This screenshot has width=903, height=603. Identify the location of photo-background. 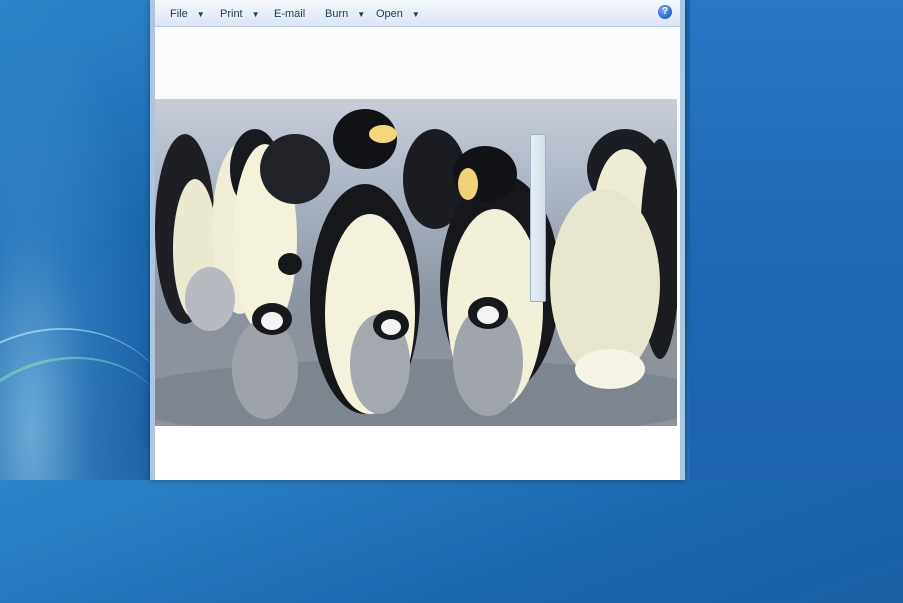
(417, 63).